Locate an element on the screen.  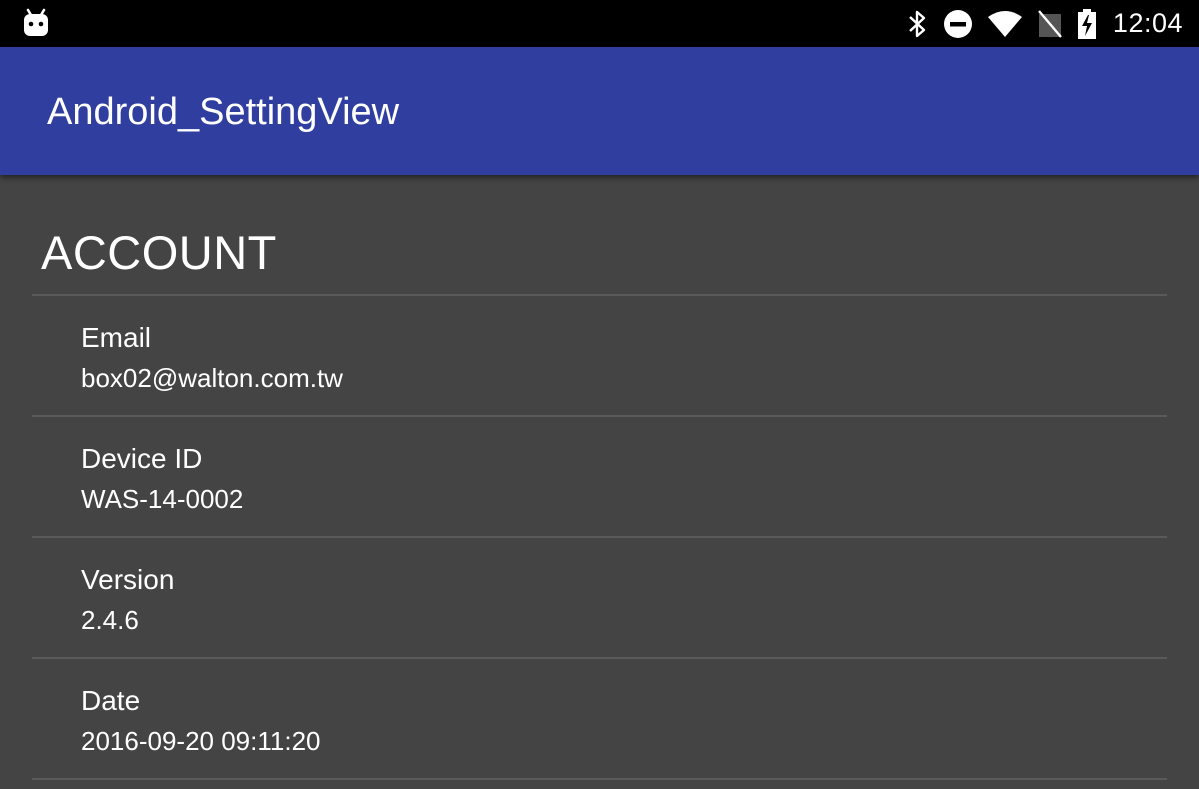
pref-item-date: Date 2016-09-20 09:11:20 is located at coordinates (599, 718).